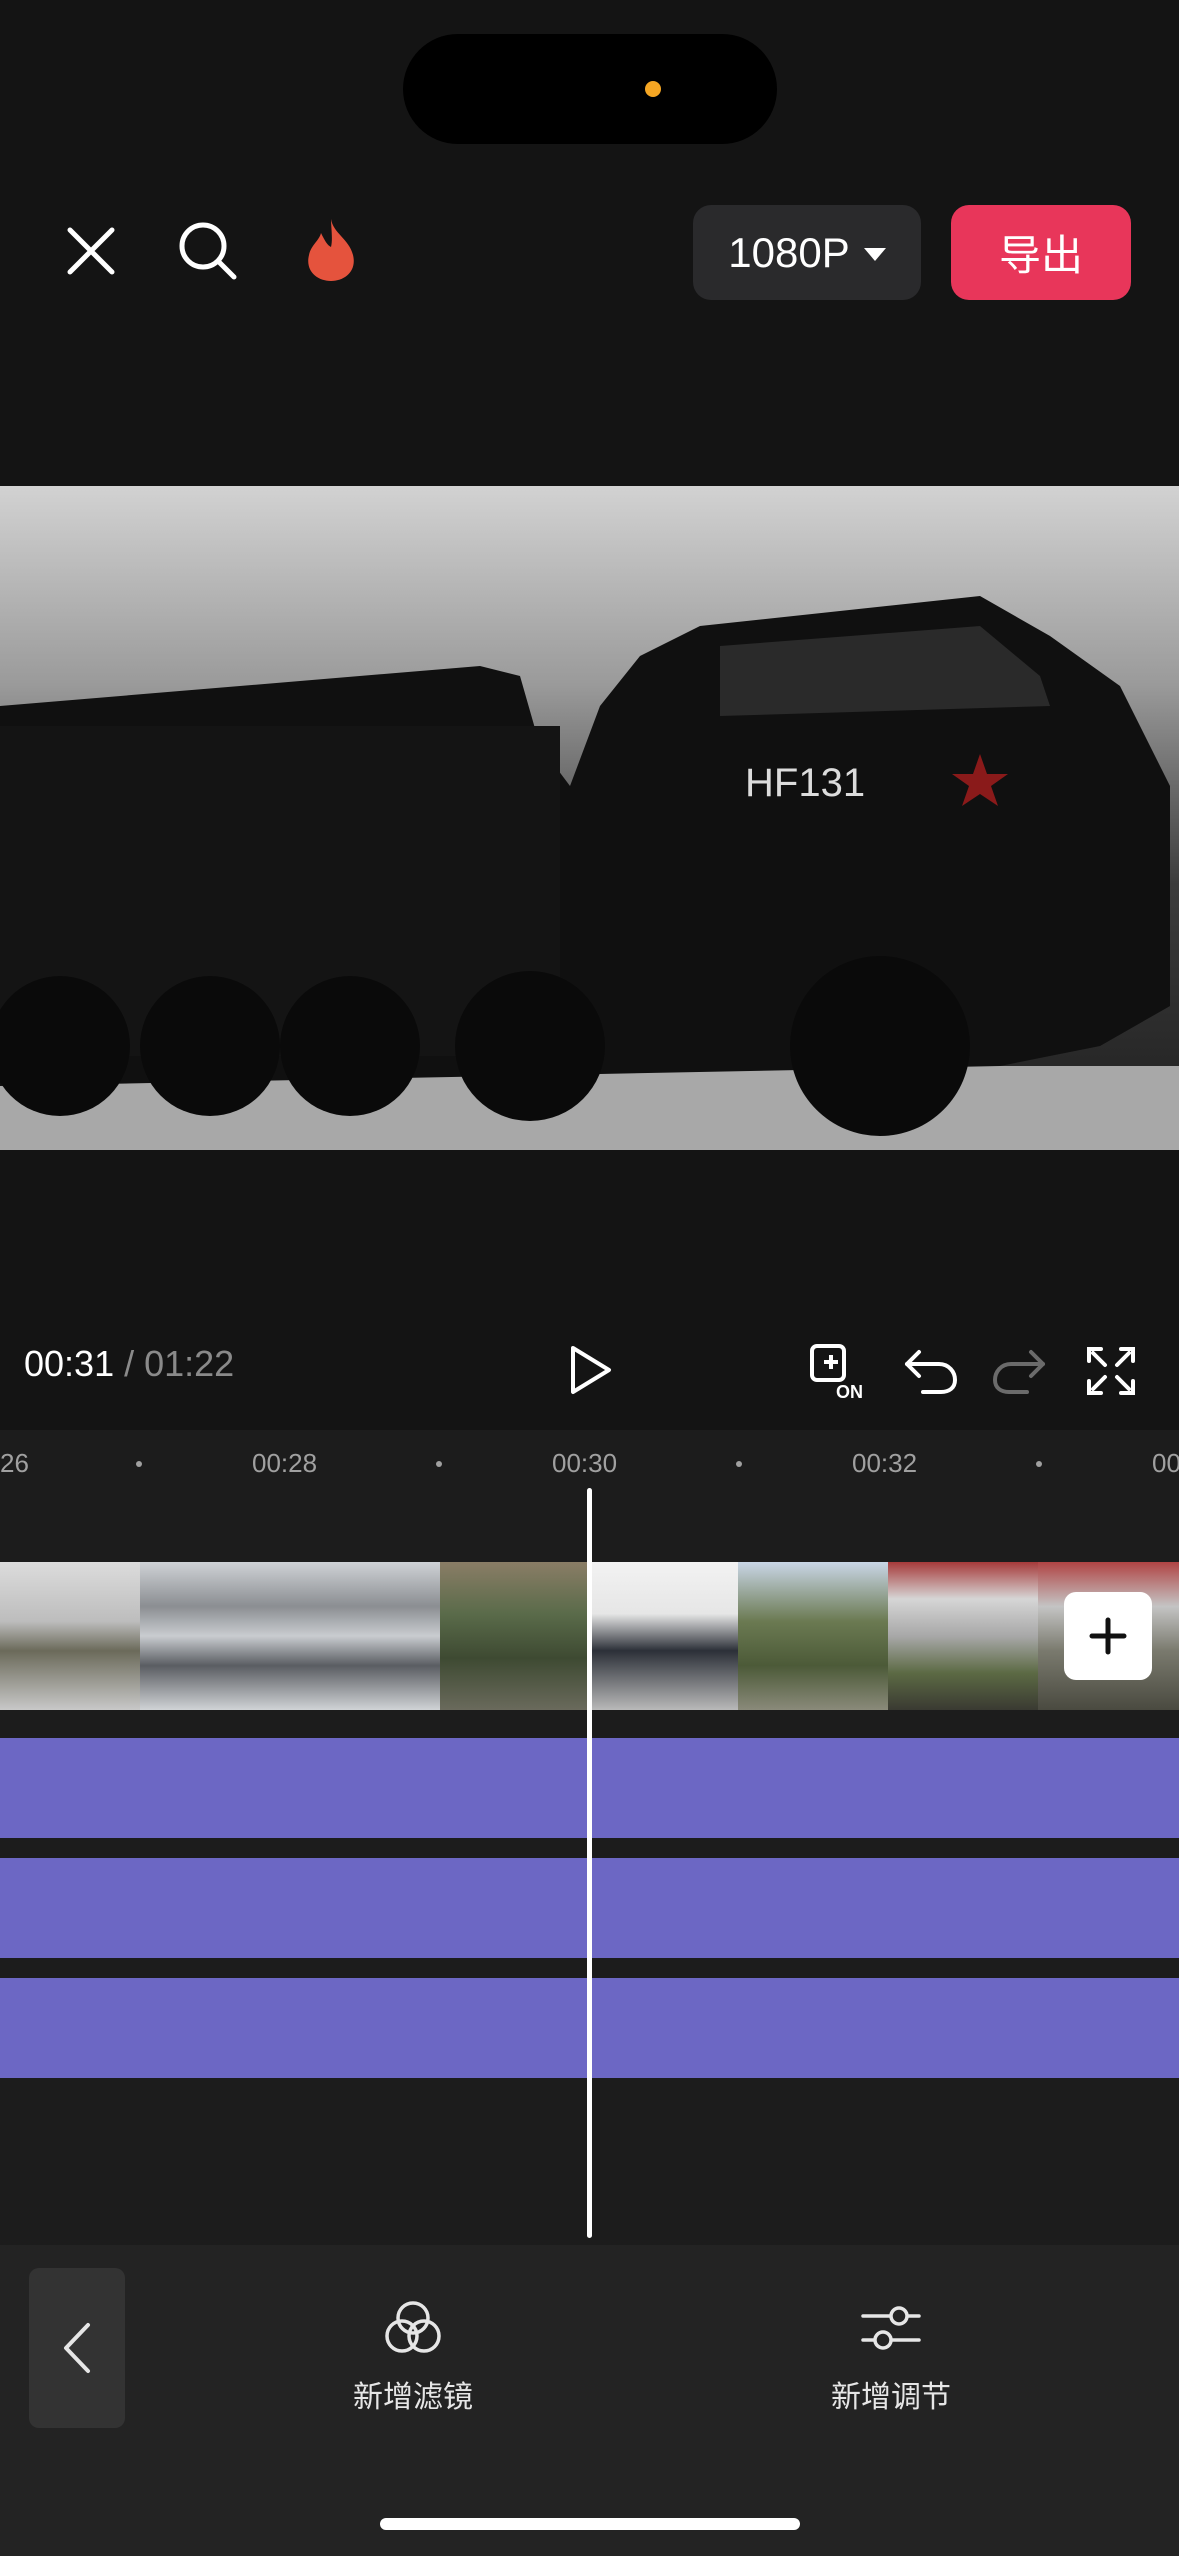 The image size is (1179, 2556). Describe the element at coordinates (413, 2356) in the screenshot. I see `add-filter-button: 新增滤镜` at that location.